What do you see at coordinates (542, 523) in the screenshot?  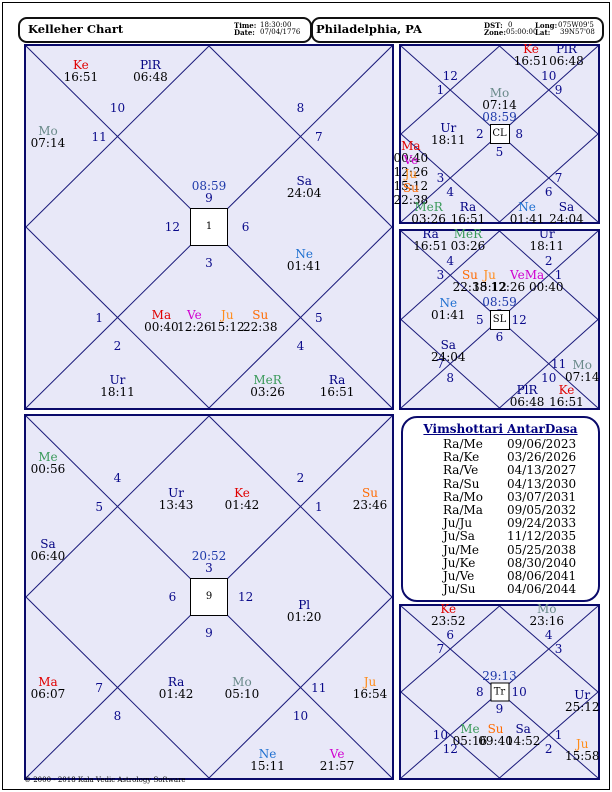 I see `dasa-date: 09/24/2033` at bounding box center [542, 523].